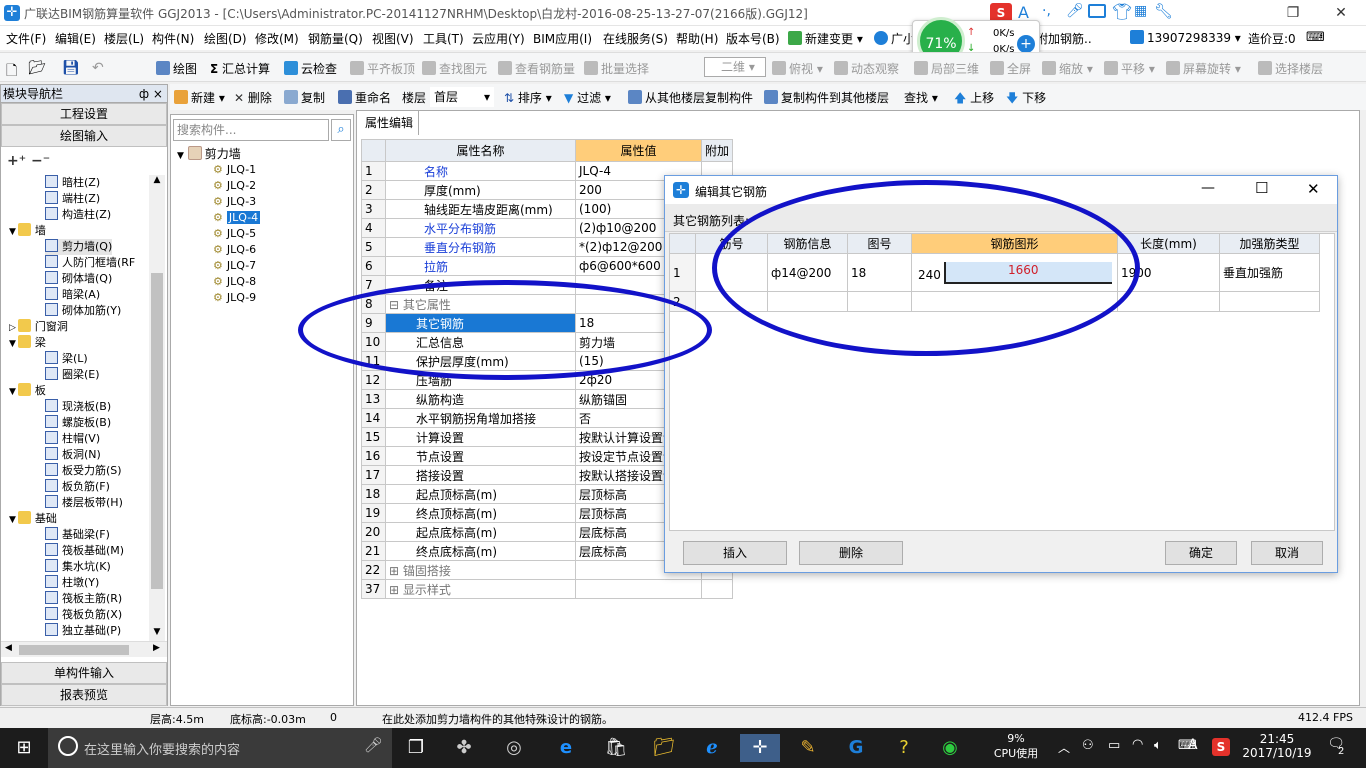 The height and width of the screenshot is (768, 1366). I want to click on people-icon: ⚇, so click(1088, 745).